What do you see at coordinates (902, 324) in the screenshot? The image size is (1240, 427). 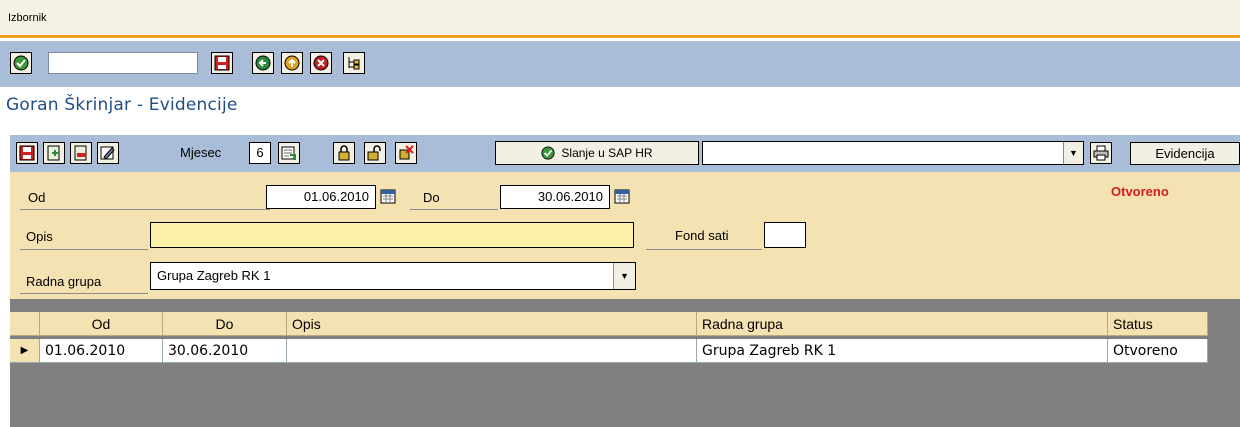 I see `column-header-radna-grupa: Radna grupa` at bounding box center [902, 324].